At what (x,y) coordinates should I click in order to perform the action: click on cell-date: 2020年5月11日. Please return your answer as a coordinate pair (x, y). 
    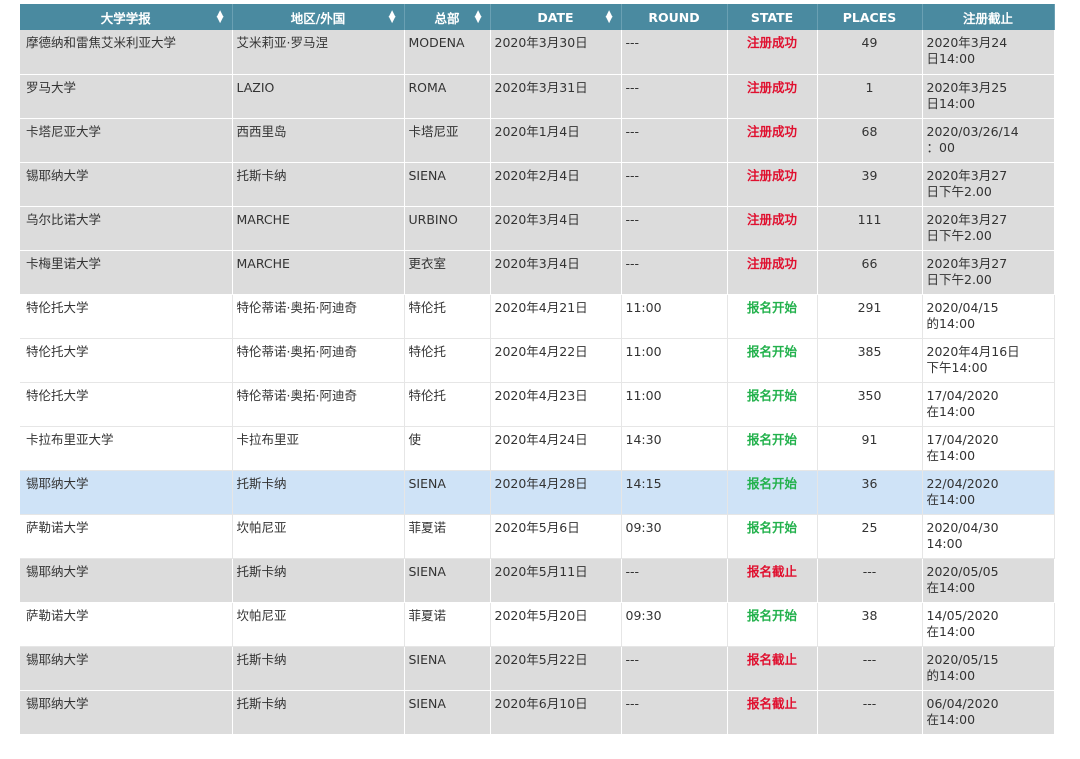
    Looking at the image, I should click on (556, 580).